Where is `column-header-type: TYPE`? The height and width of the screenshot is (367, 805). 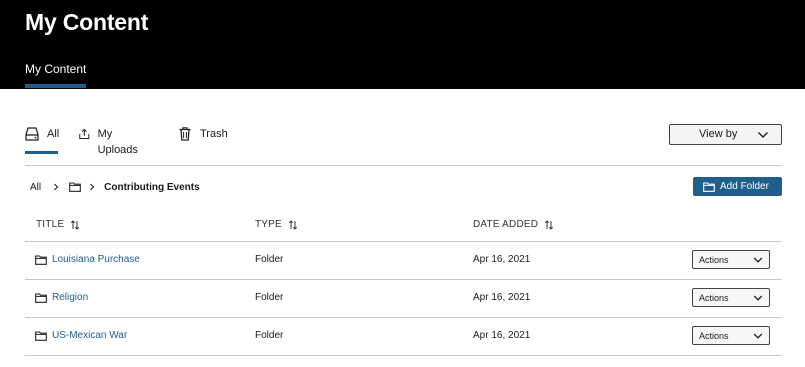 column-header-type: TYPE is located at coordinates (276, 224).